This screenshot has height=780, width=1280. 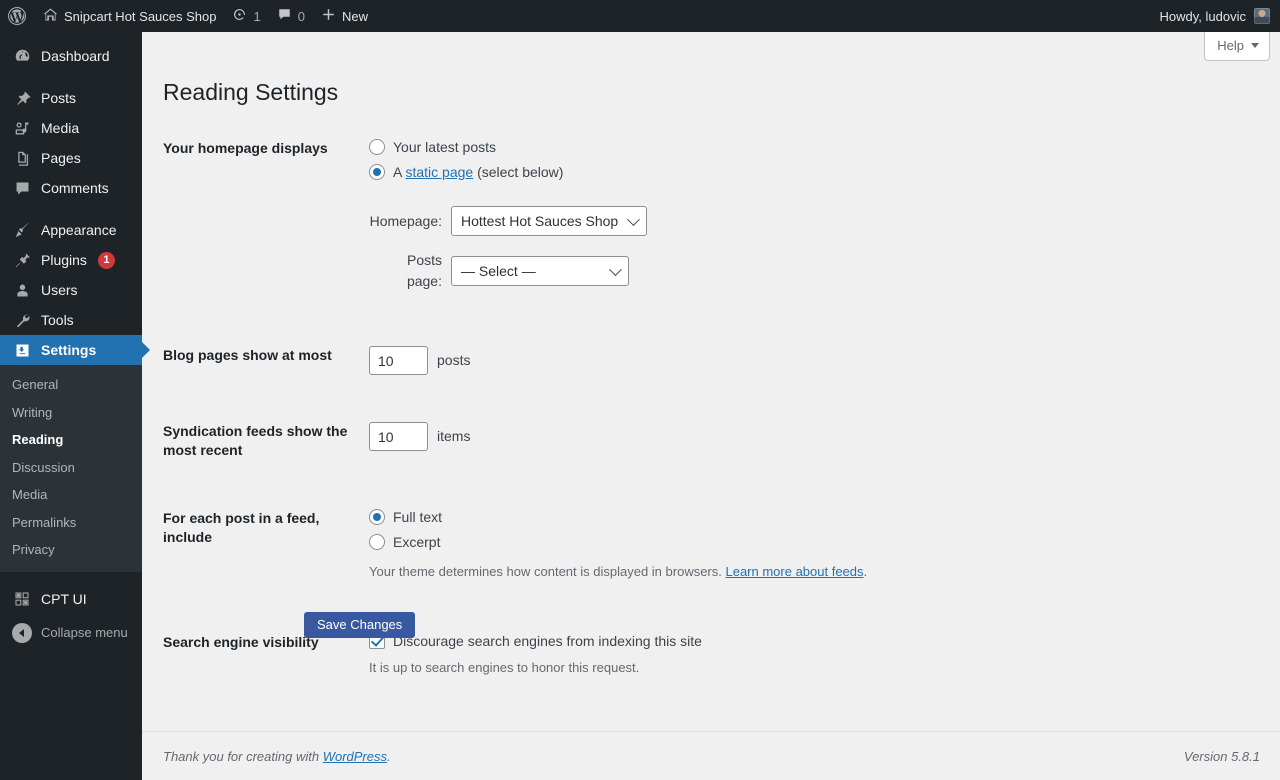 I want to click on plugins-update-badge: 1, so click(x=106, y=260).